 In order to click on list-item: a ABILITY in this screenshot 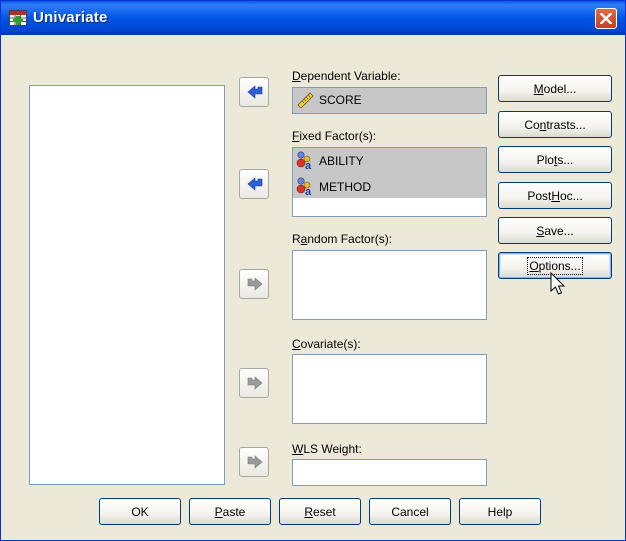, I will do `click(329, 161)`.